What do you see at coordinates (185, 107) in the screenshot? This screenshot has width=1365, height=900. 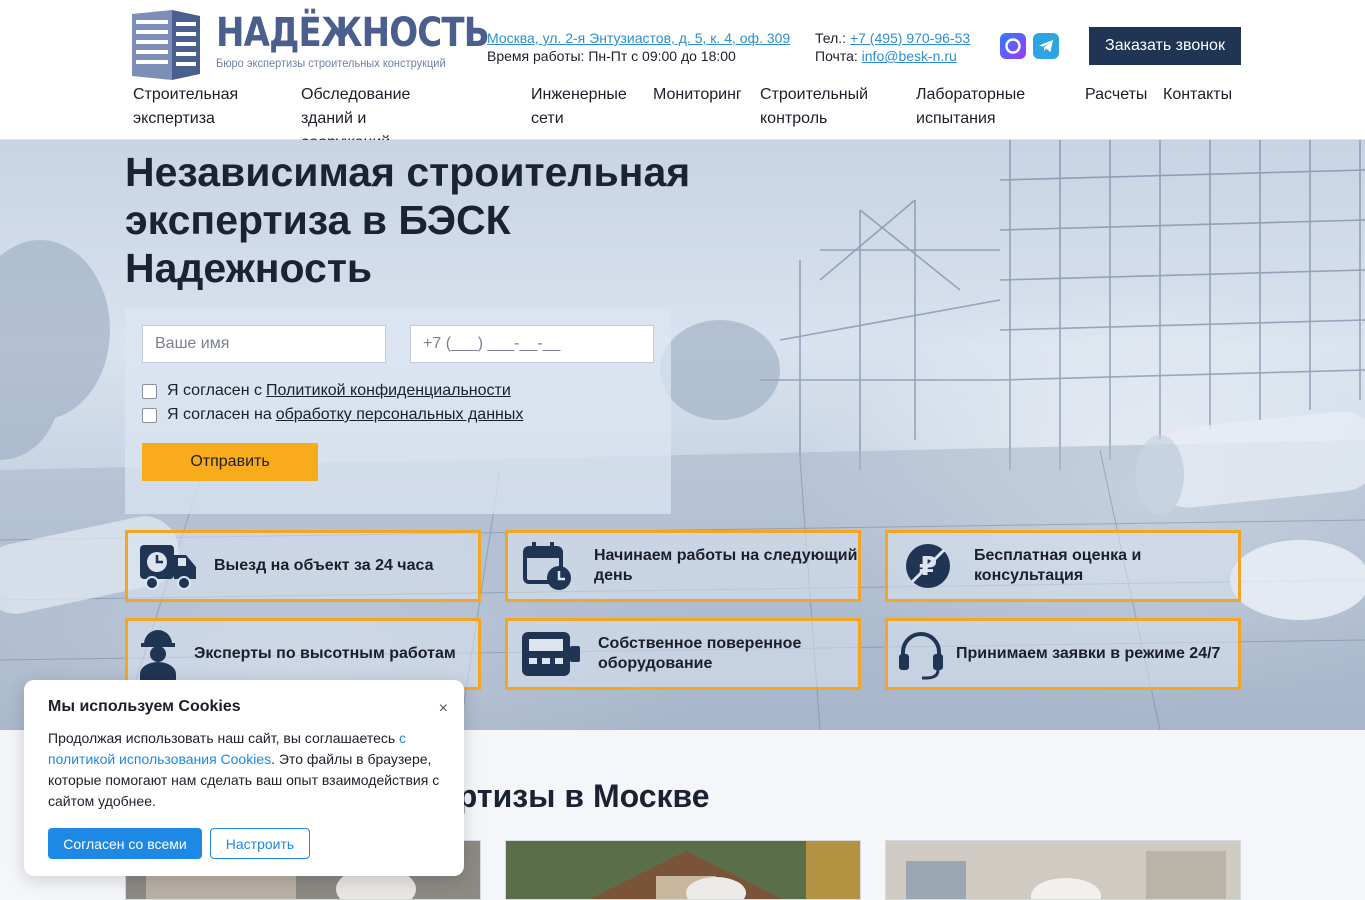 I see `nav-item-construction-expertise: Строительная экспертиза` at bounding box center [185, 107].